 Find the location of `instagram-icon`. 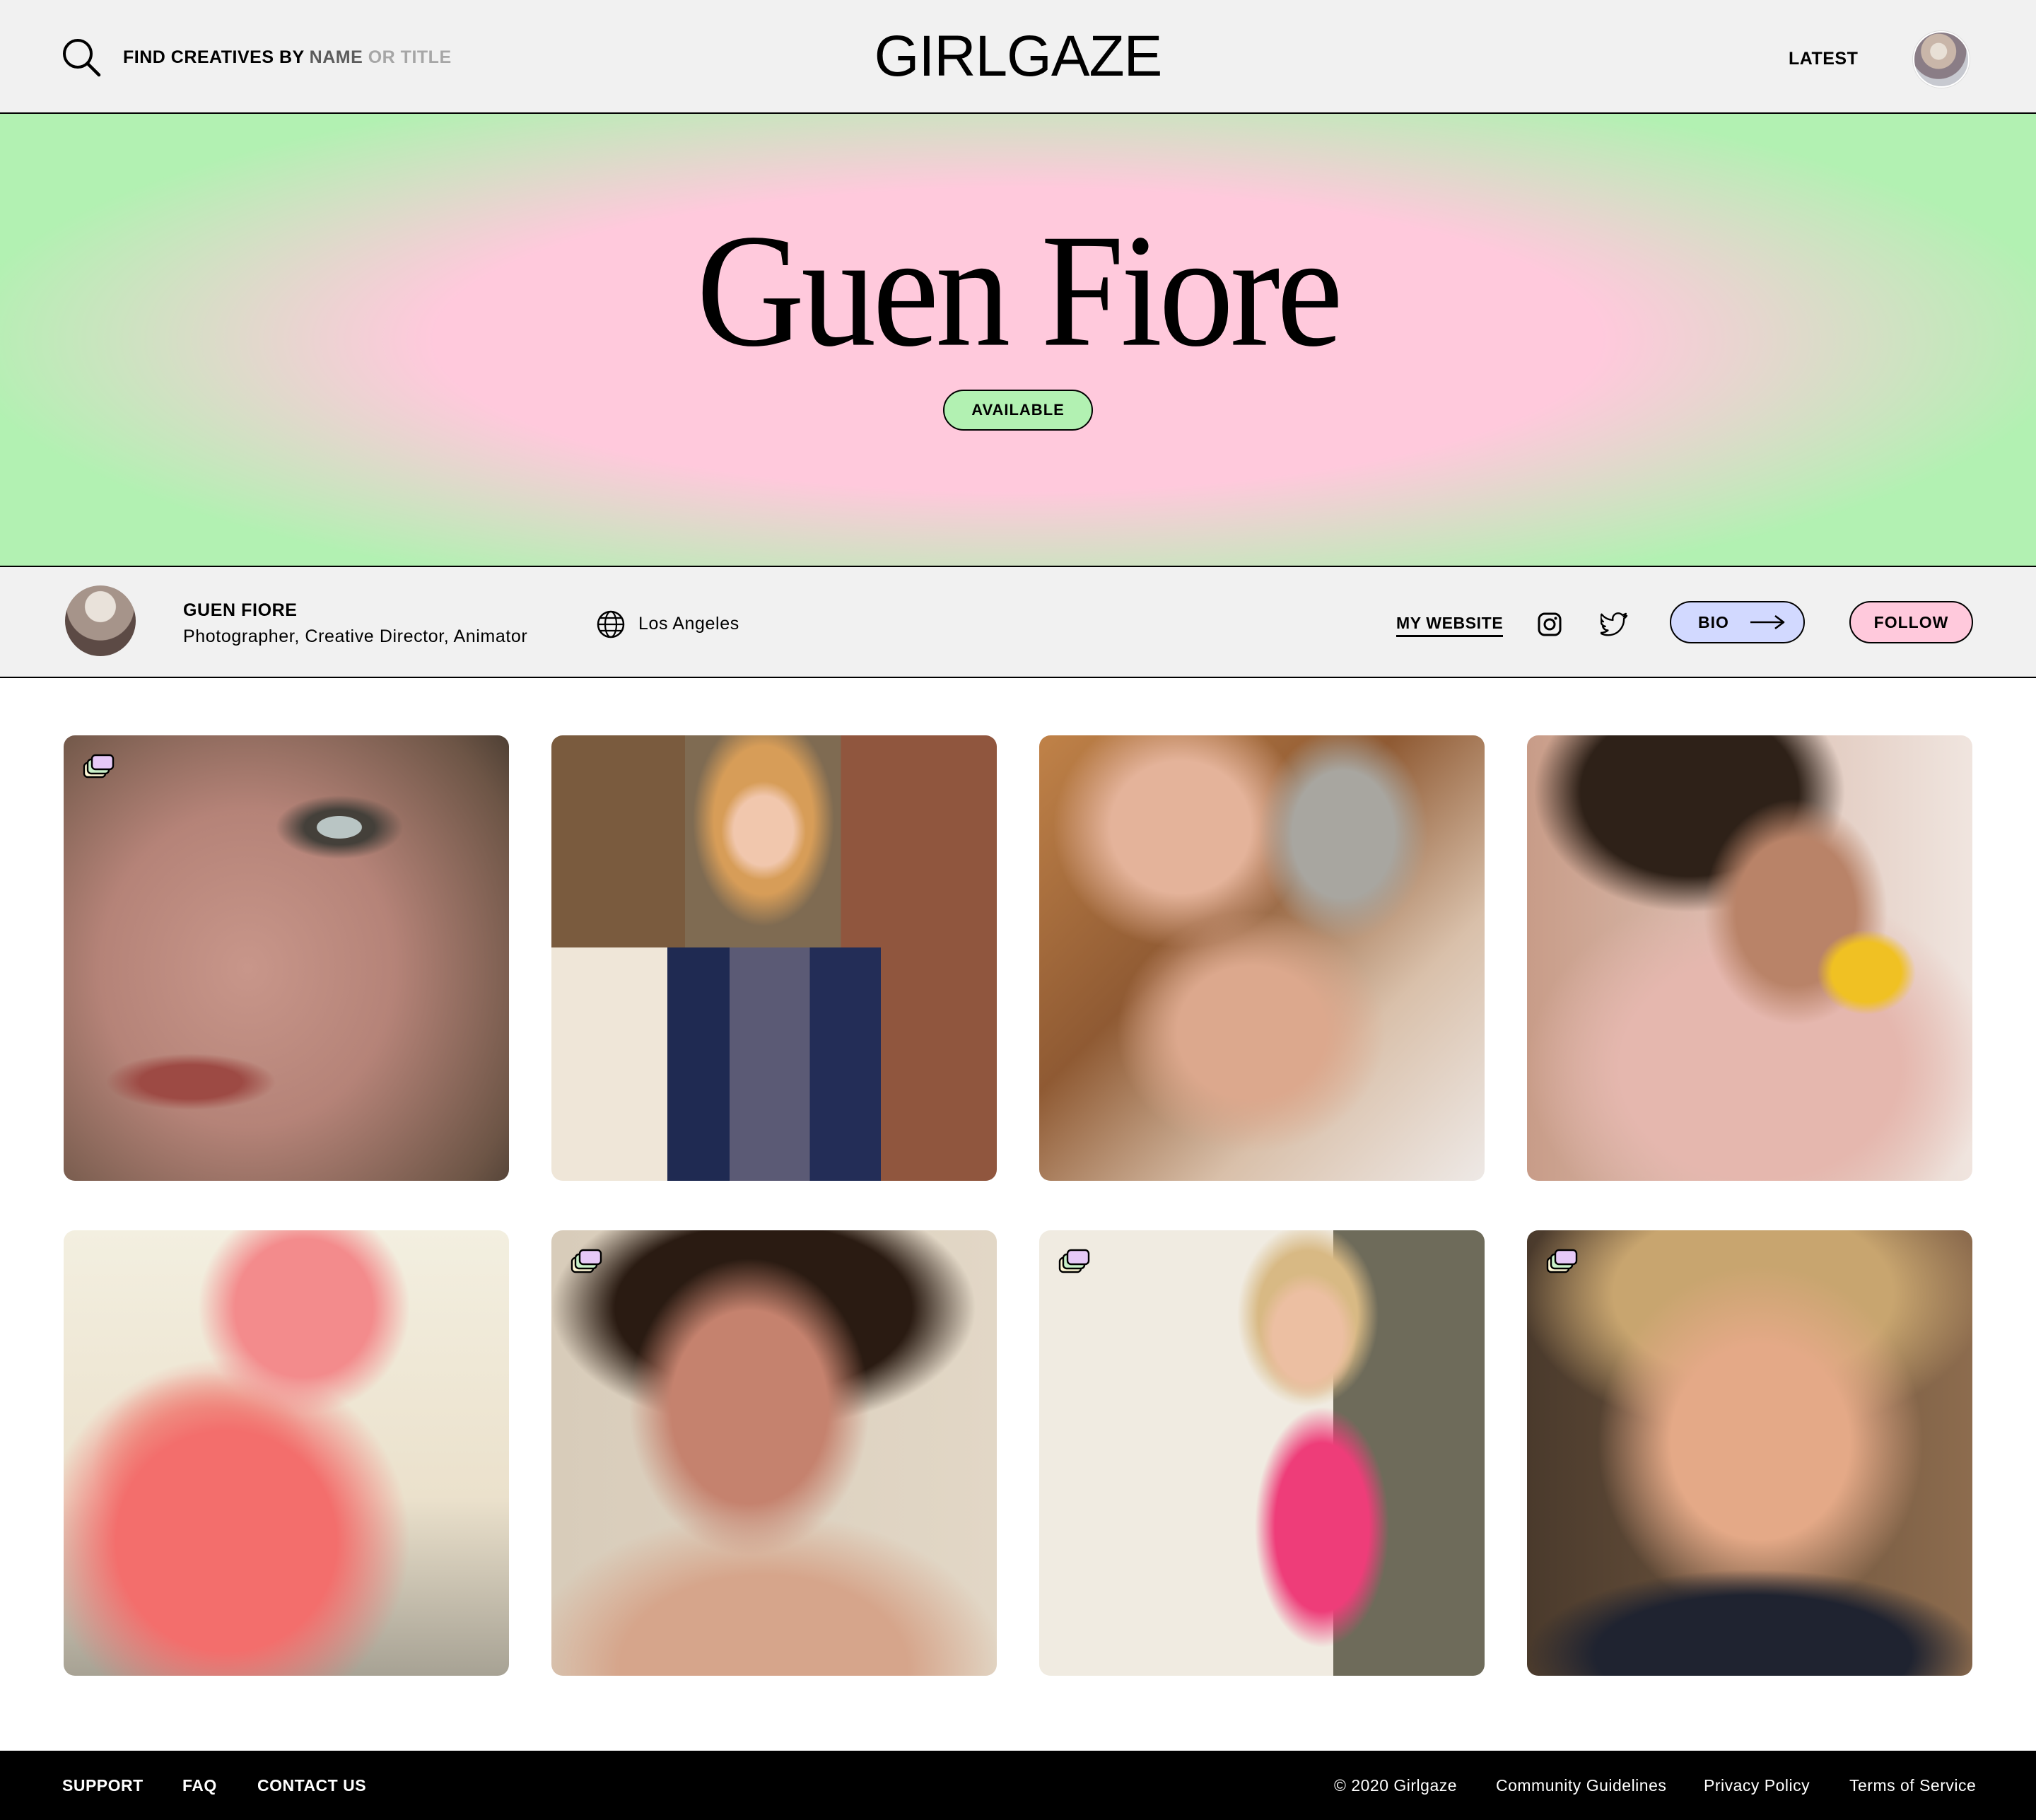

instagram-icon is located at coordinates (1550, 624).